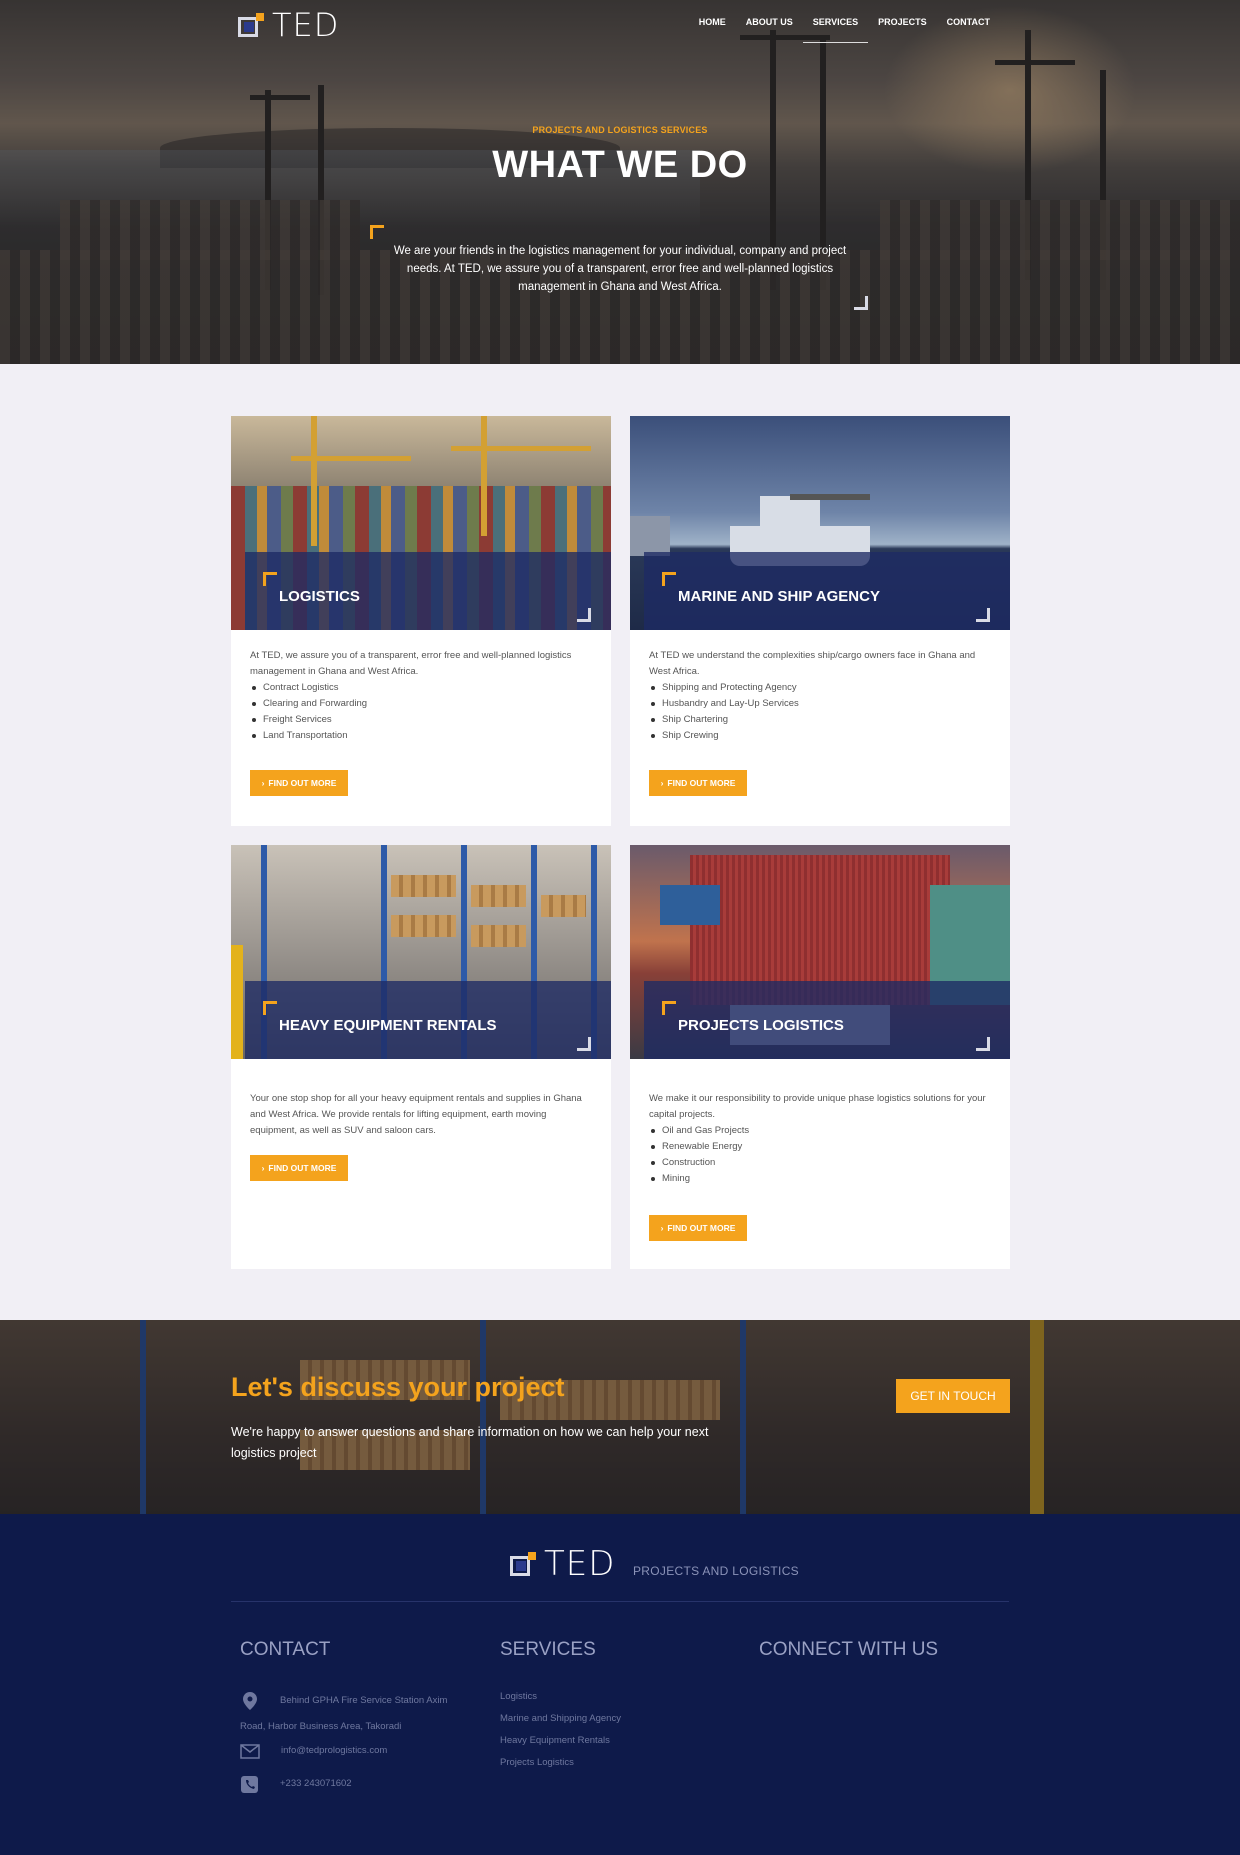 The height and width of the screenshot is (1855, 1240). I want to click on get-in-touch-button: GET IN TOUCH, so click(953, 1396).